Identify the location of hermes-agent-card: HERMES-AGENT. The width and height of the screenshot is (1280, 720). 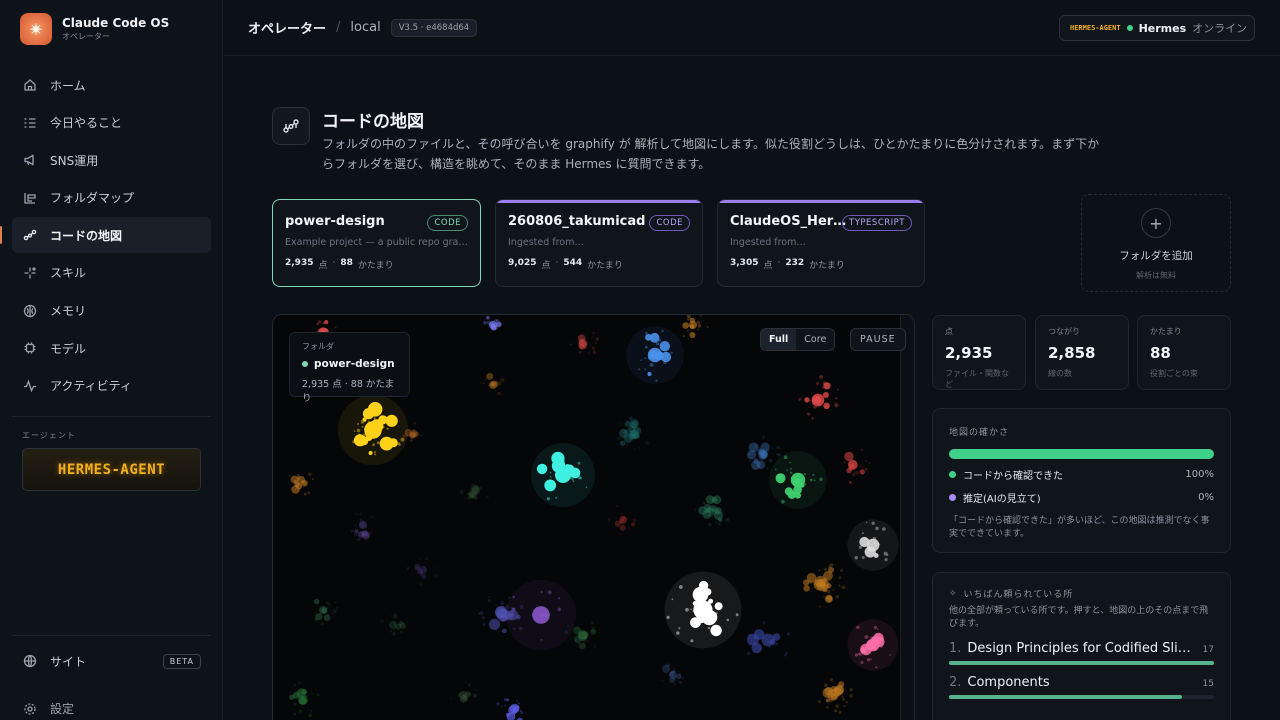
(111, 469).